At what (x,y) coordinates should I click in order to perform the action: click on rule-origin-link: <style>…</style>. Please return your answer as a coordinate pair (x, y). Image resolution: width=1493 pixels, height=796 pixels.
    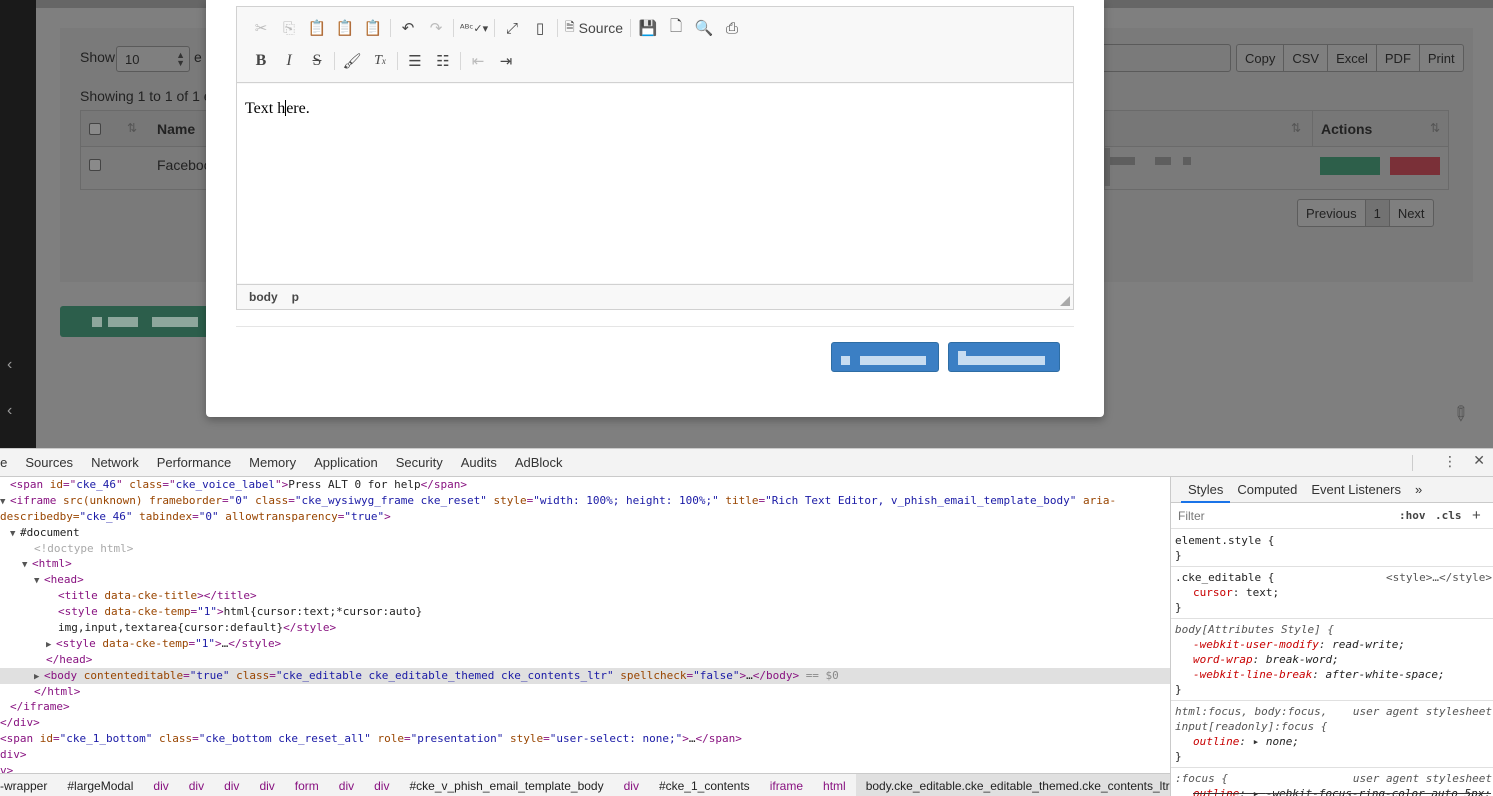
    Looking at the image, I should click on (1439, 577).